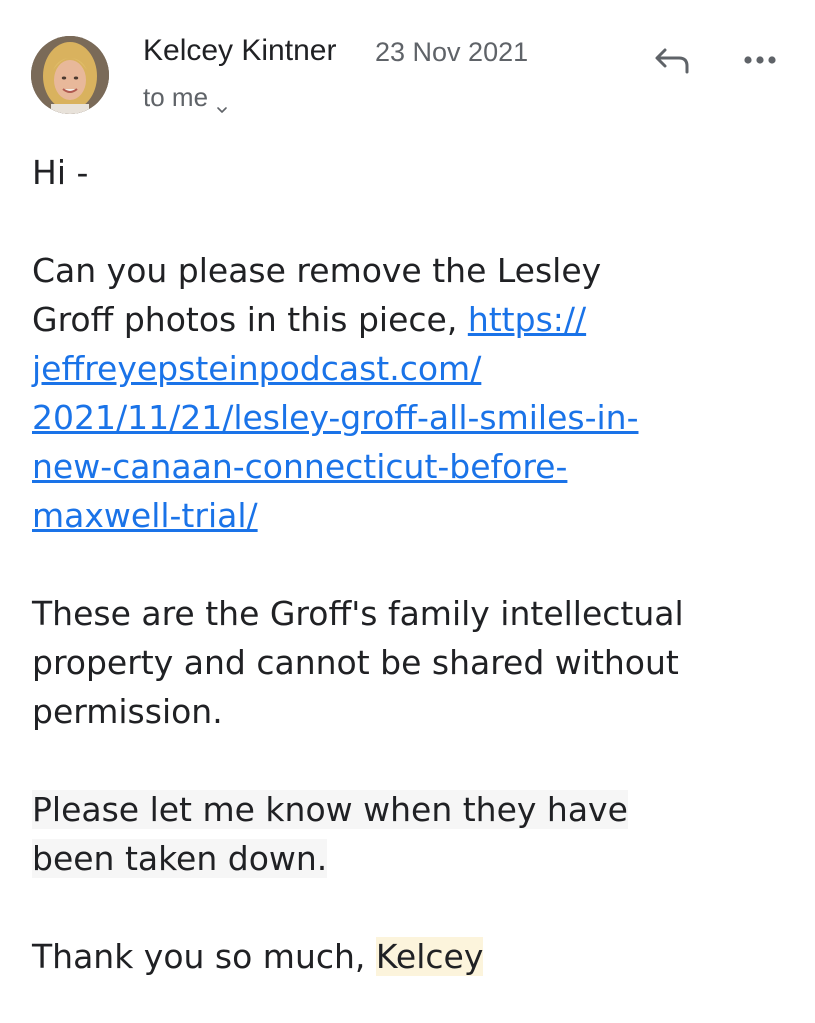  I want to click on avatar-photo-icon, so click(70, 75).